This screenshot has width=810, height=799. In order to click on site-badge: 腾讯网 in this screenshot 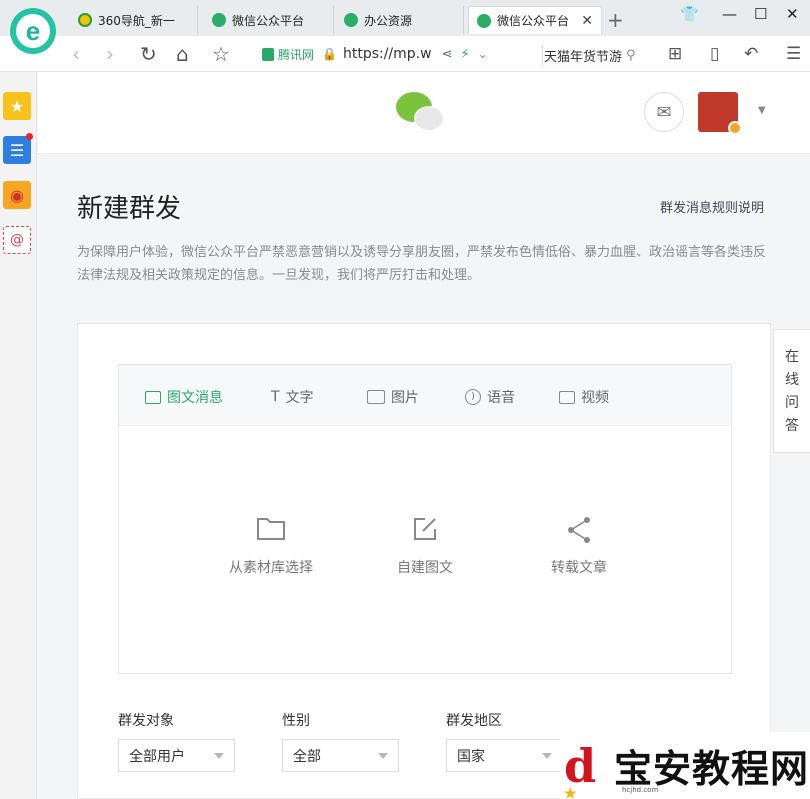, I will do `click(288, 54)`.